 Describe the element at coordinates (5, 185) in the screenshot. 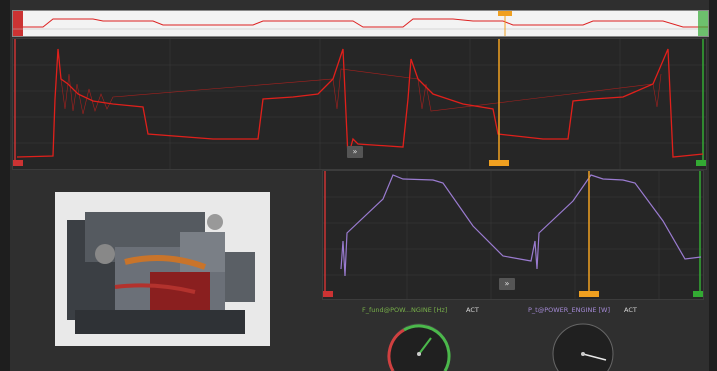

I see `window-frame-left` at that location.